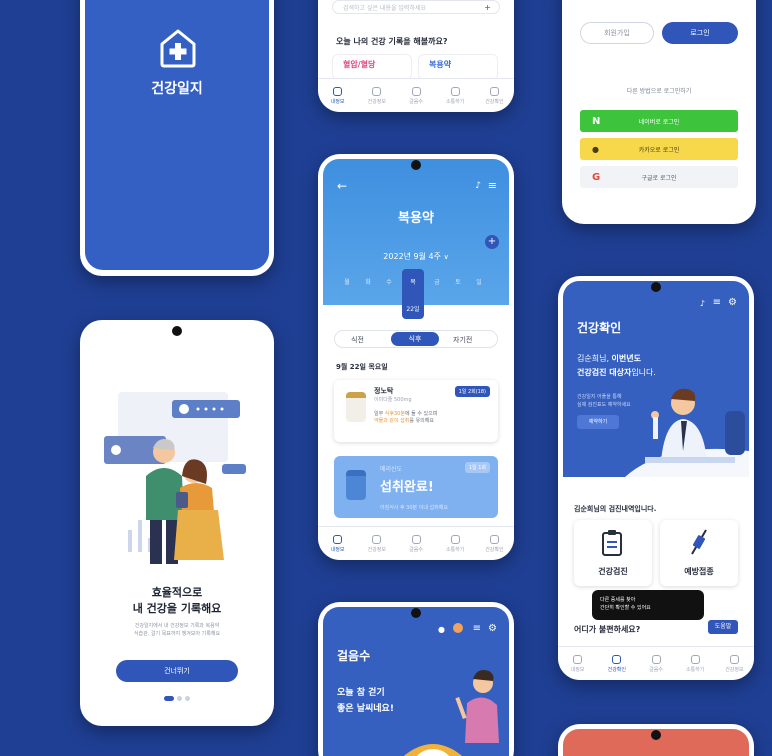  I want to click on search-input: 검색하고 싶은 내용을 입력하세요 +, so click(416, 7).